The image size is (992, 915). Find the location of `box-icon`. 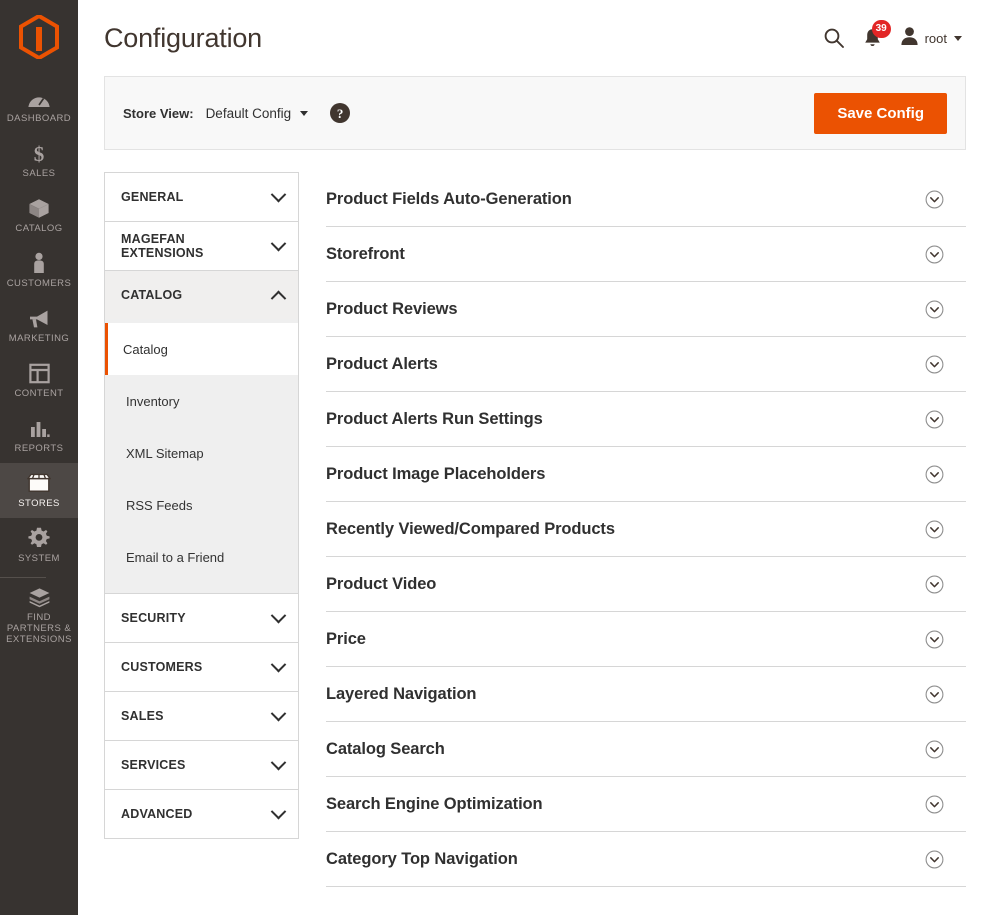

box-icon is located at coordinates (39, 208).